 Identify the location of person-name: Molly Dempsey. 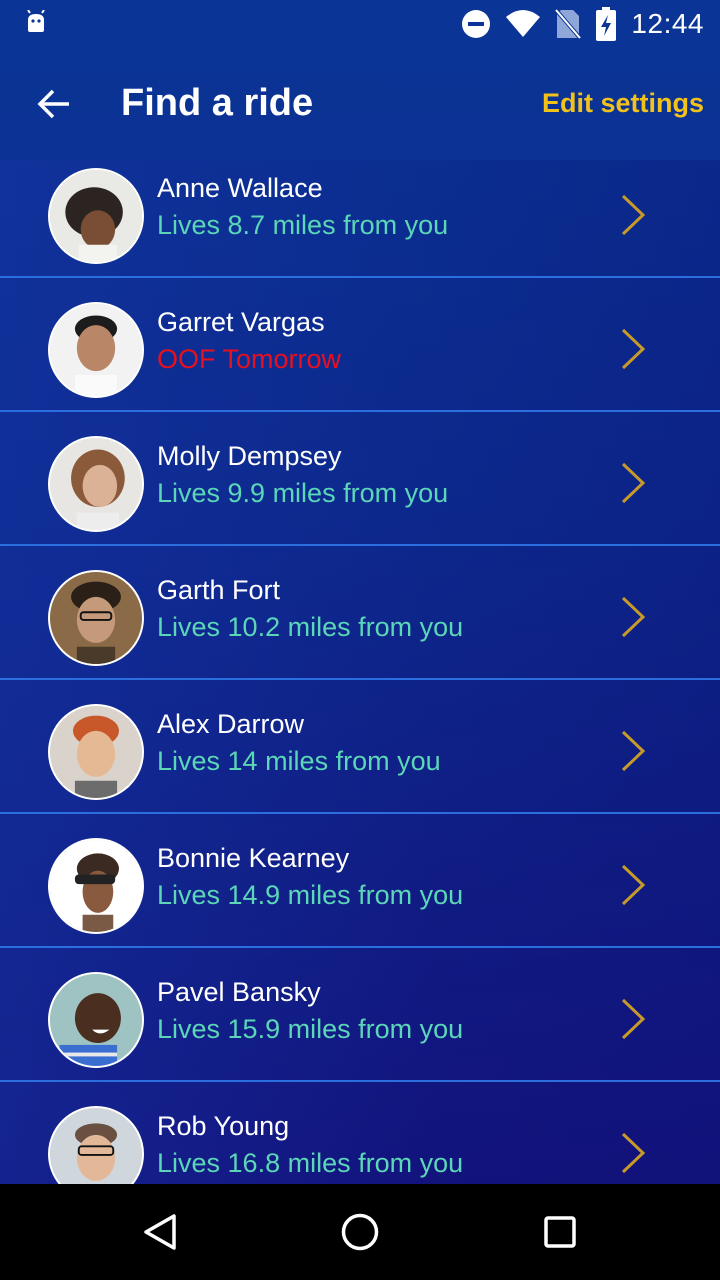
(249, 456).